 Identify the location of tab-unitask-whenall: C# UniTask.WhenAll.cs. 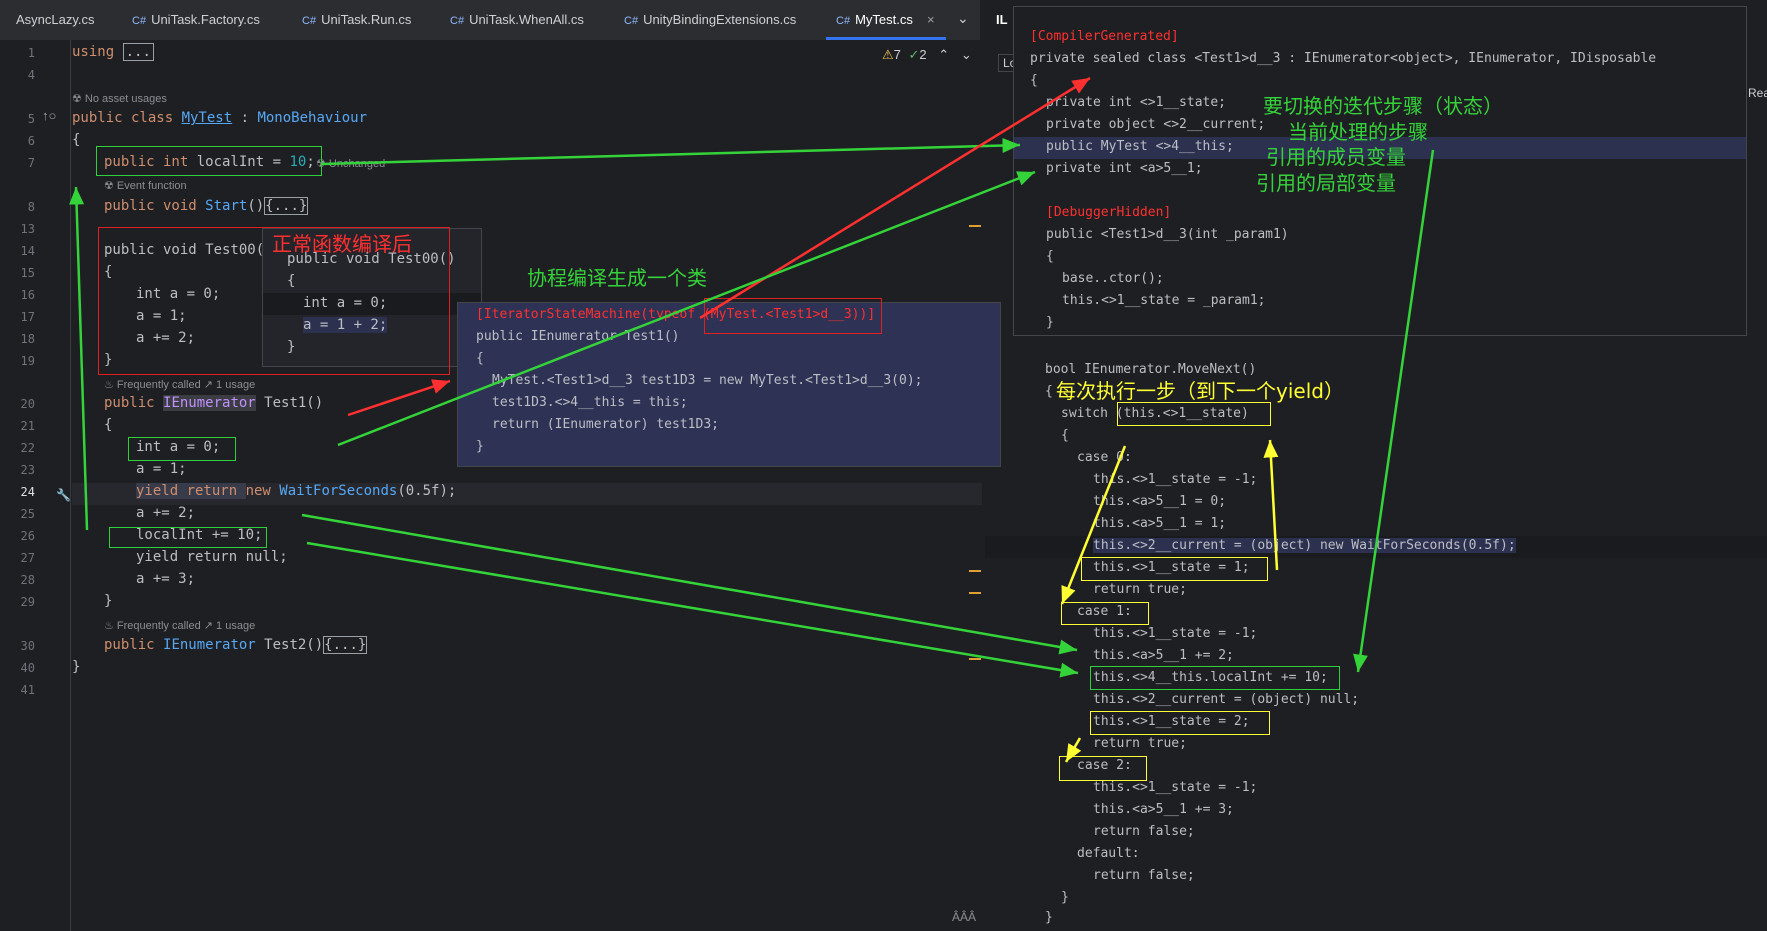
(517, 19).